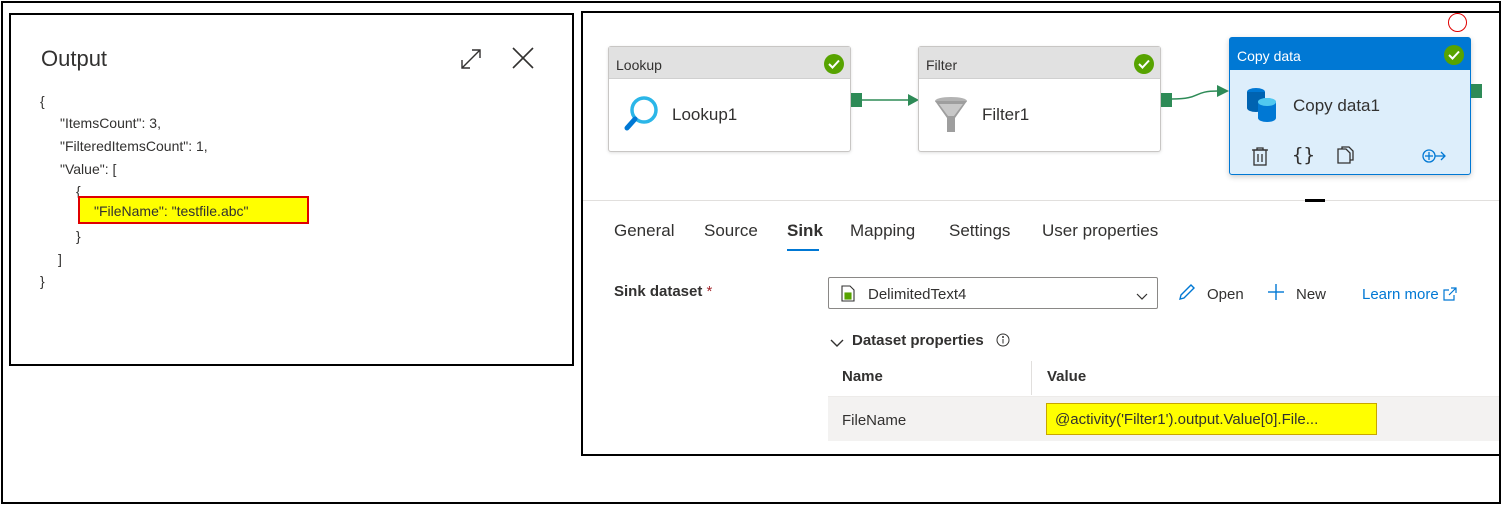 The image size is (1502, 505). I want to click on tab-source: Source, so click(731, 231).